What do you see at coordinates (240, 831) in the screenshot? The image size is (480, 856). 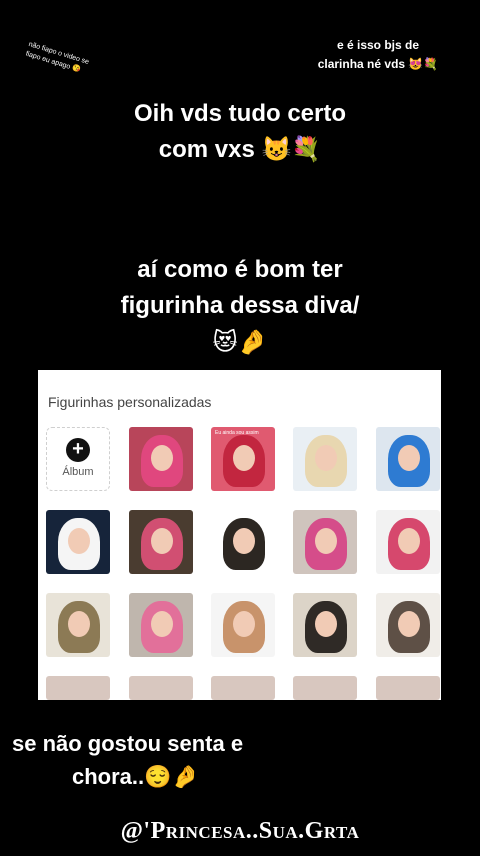 I see `signature: @'Princesa..Sua.Grta` at bounding box center [240, 831].